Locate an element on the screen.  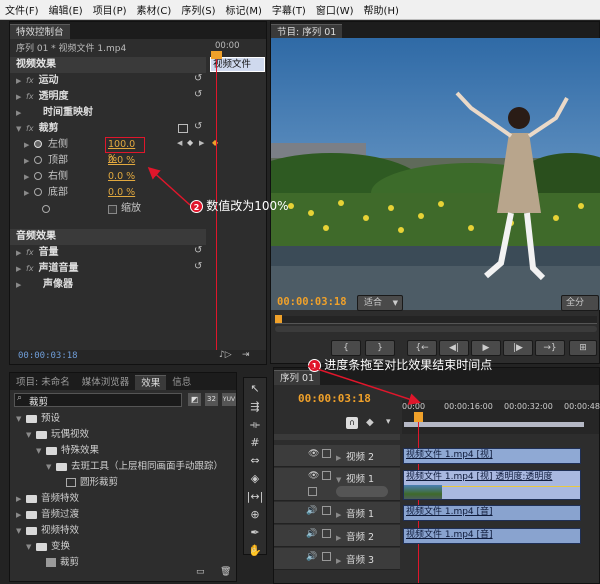
arrow-to-value is located at coordinates (169, 186).